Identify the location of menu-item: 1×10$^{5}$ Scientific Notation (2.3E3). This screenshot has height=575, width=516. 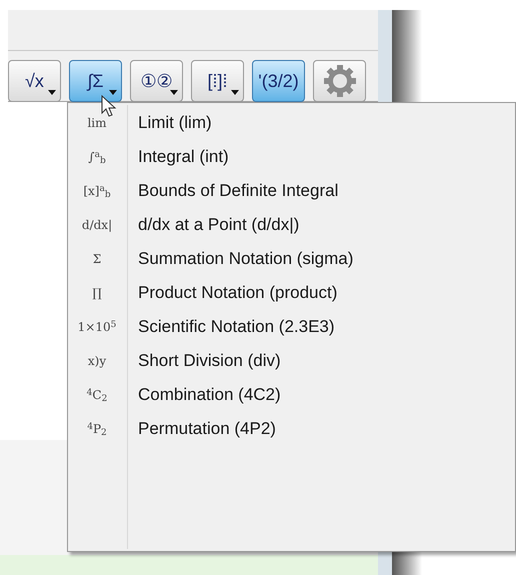
(291, 327).